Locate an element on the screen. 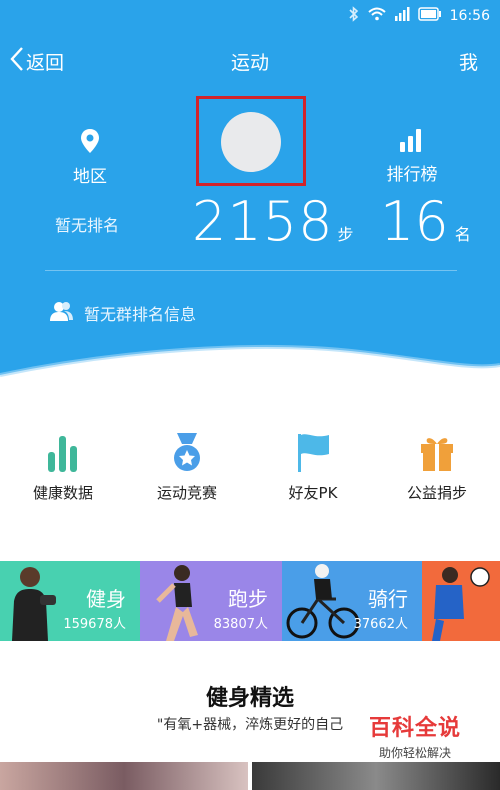 This screenshot has width=500, height=790. tile-football is located at coordinates (461, 601).